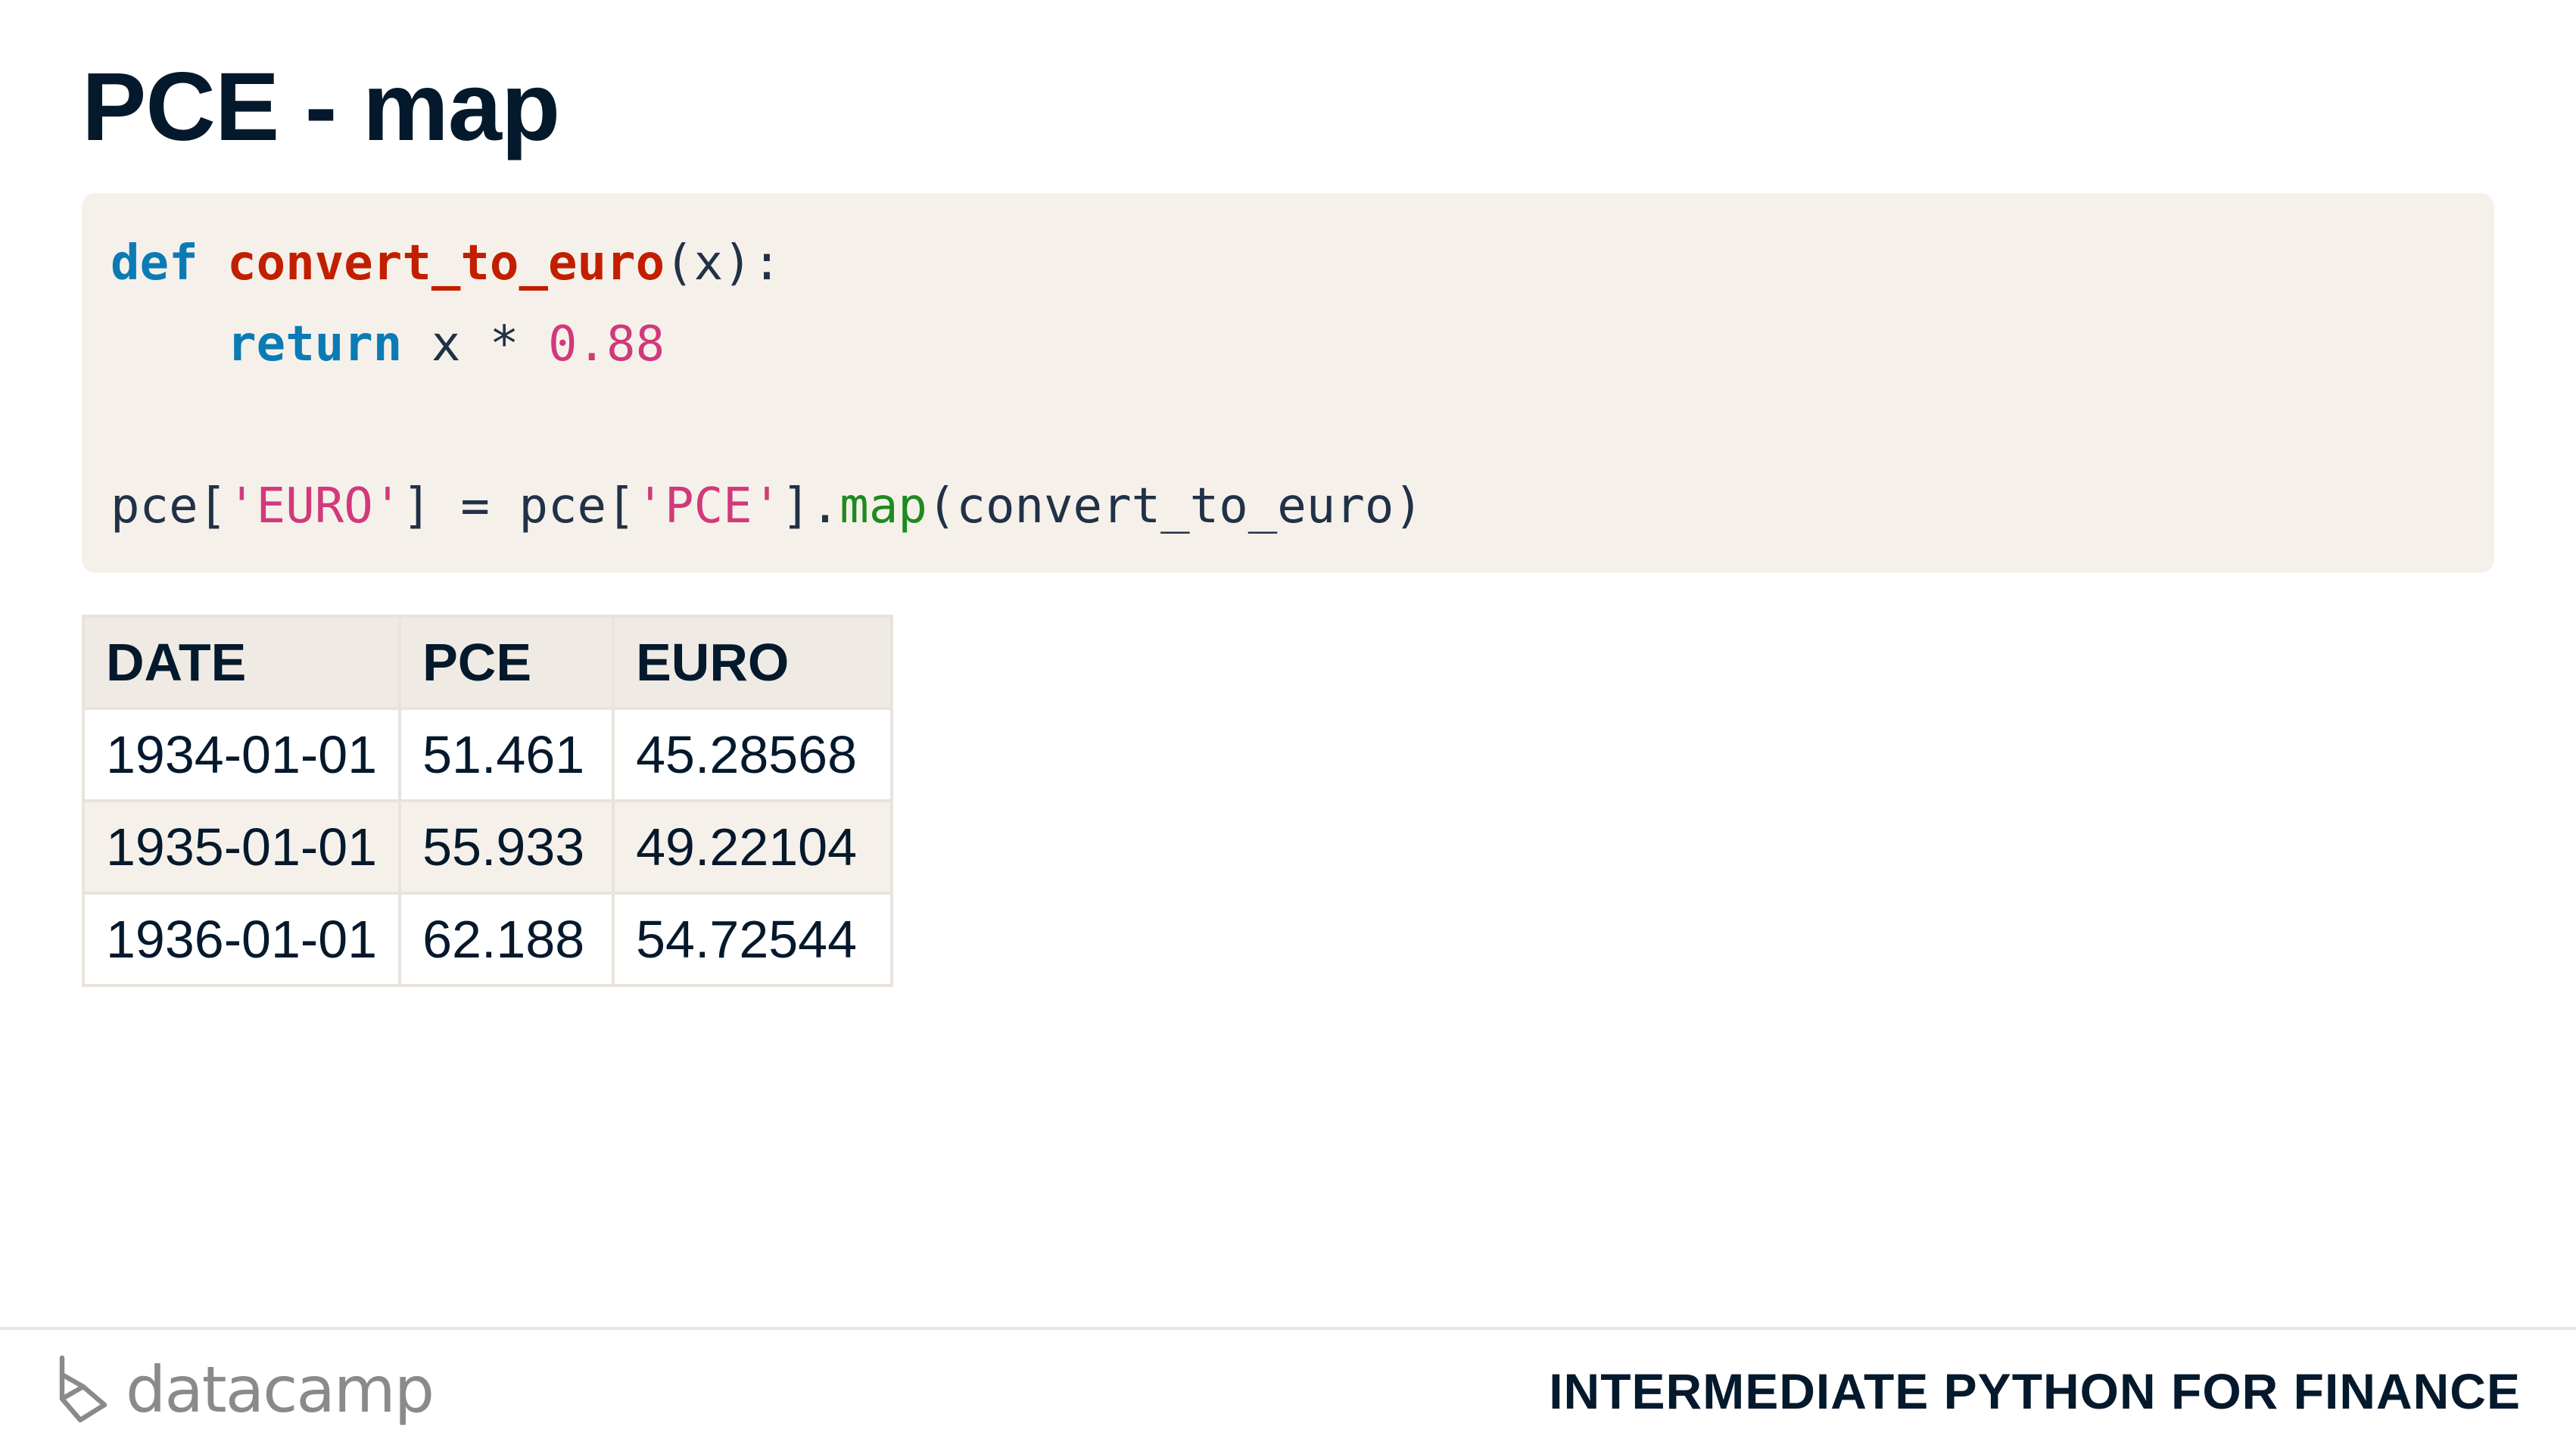 This screenshot has height=1451, width=2576. What do you see at coordinates (519, 506) in the screenshot?
I see `code-part: ] = pce[` at bounding box center [519, 506].